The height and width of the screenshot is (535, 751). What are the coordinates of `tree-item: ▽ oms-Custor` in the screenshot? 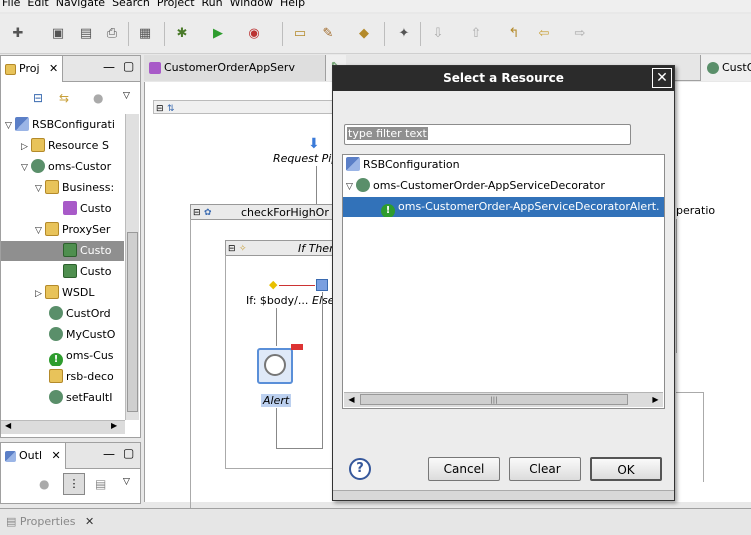 It's located at (72, 167).